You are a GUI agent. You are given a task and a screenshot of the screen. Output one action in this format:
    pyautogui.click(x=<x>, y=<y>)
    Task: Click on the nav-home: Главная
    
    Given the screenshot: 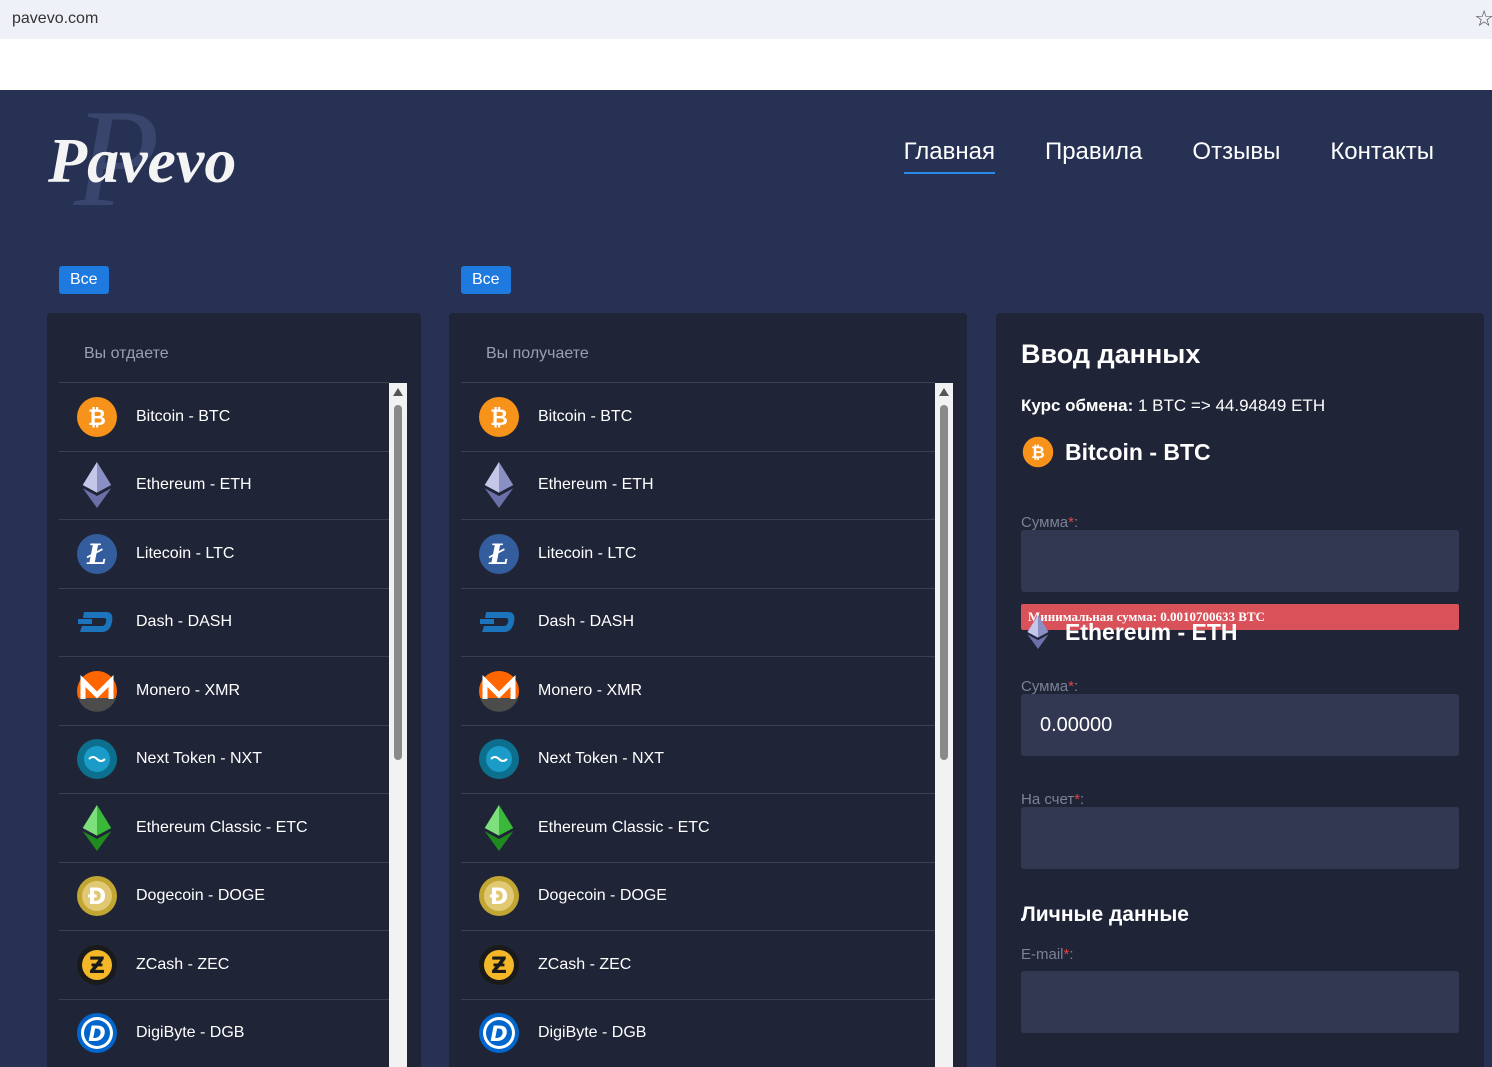 What is the action you would take?
    pyautogui.click(x=949, y=156)
    